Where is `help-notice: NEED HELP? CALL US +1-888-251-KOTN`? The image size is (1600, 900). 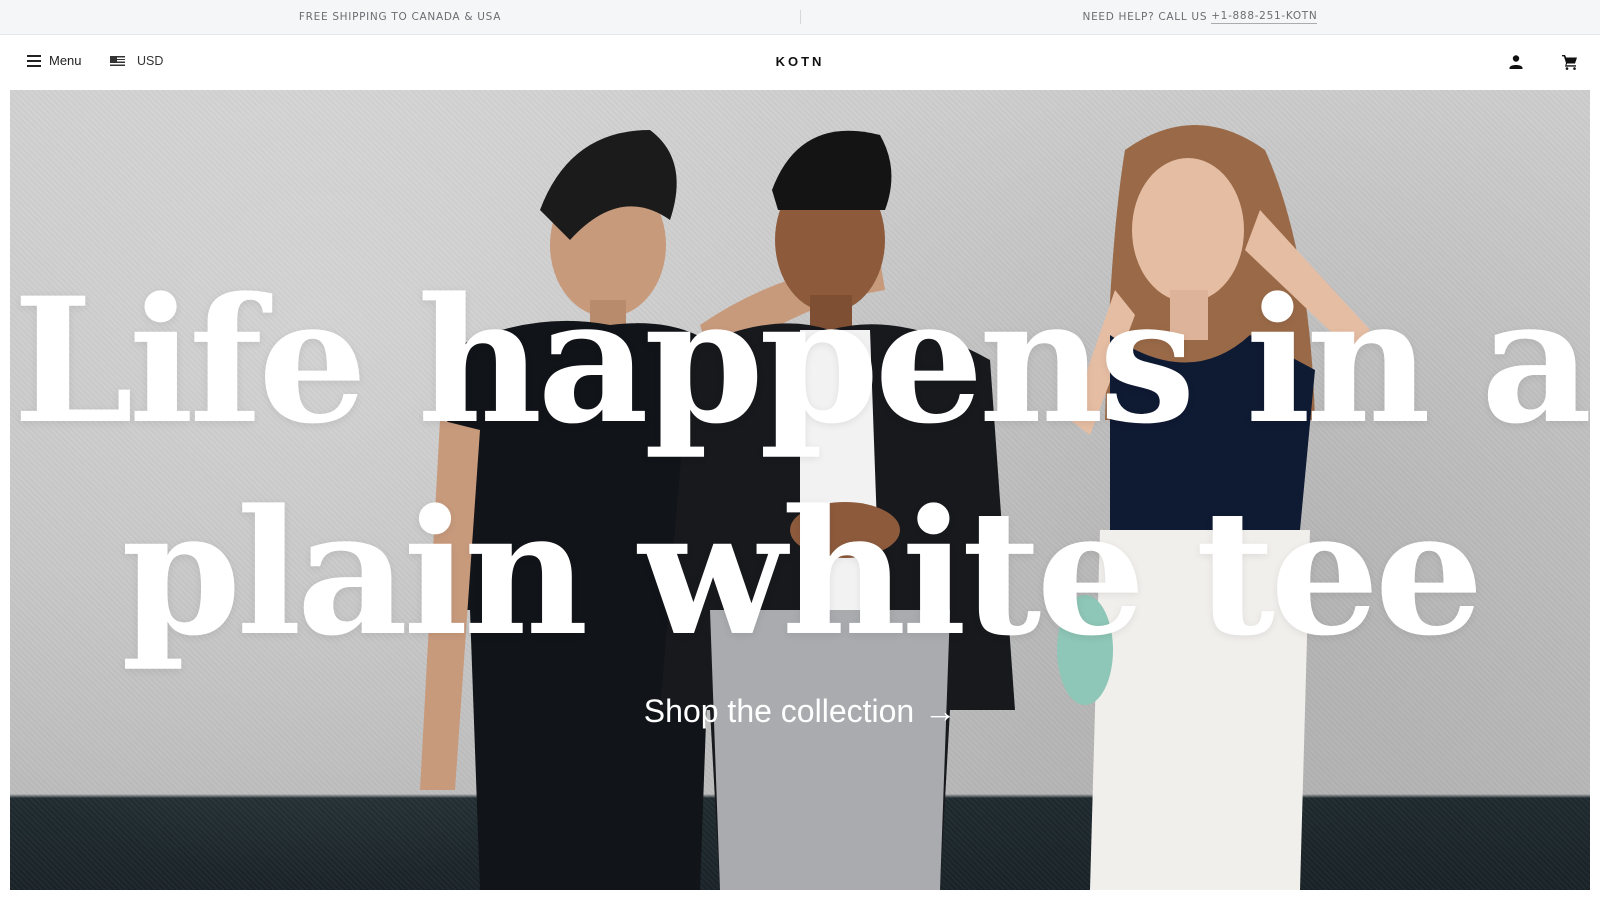 help-notice: NEED HELP? CALL US +1-888-251-KOTN is located at coordinates (1200, 17).